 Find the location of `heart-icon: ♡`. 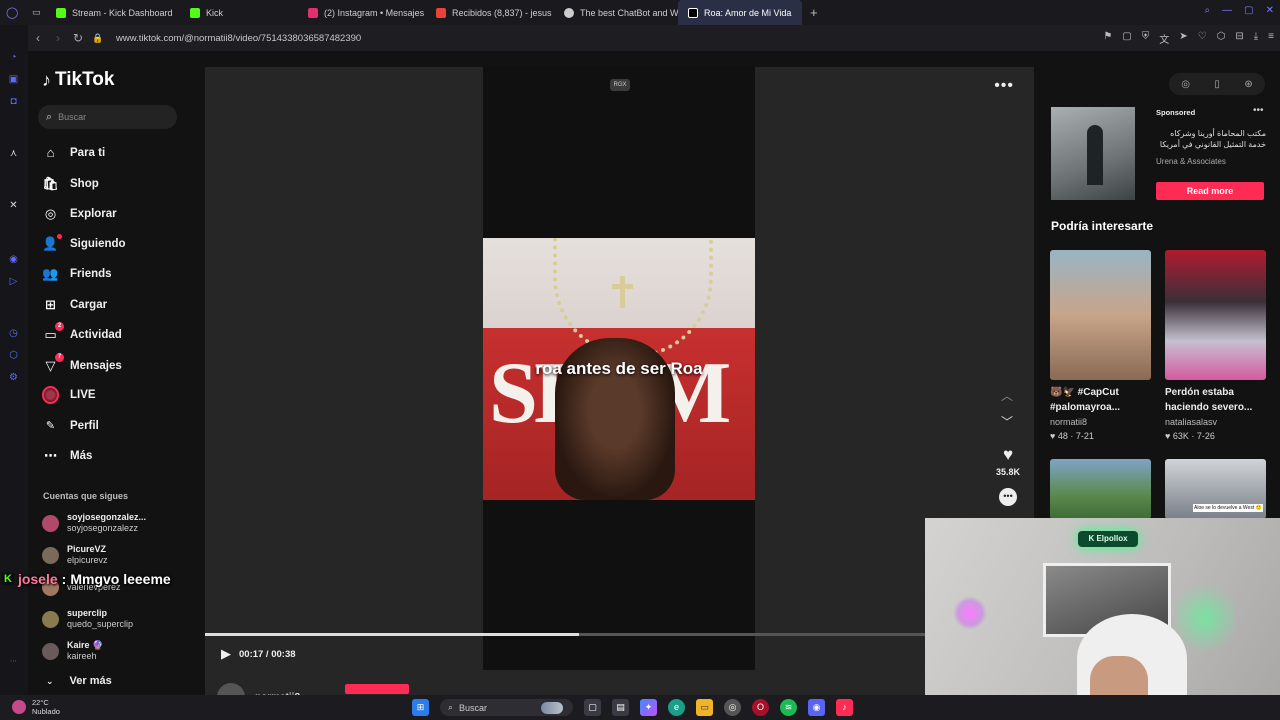

heart-icon: ♡ is located at coordinates (1202, 38).